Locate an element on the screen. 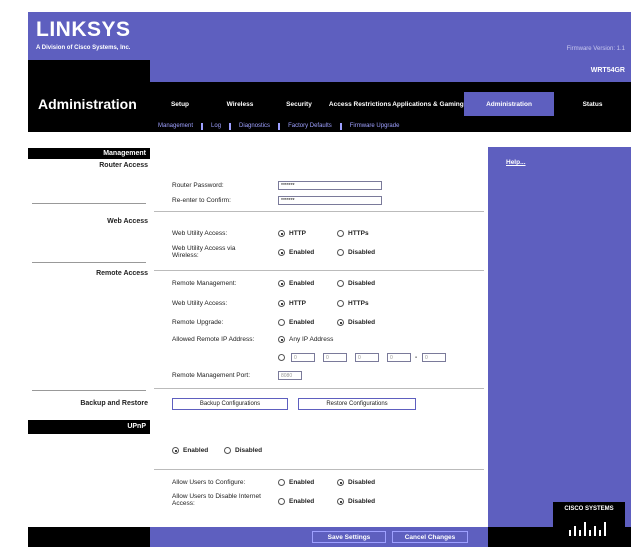 The image size is (642, 555). remote-port-label: Remote Management Port: is located at coordinates (211, 375).